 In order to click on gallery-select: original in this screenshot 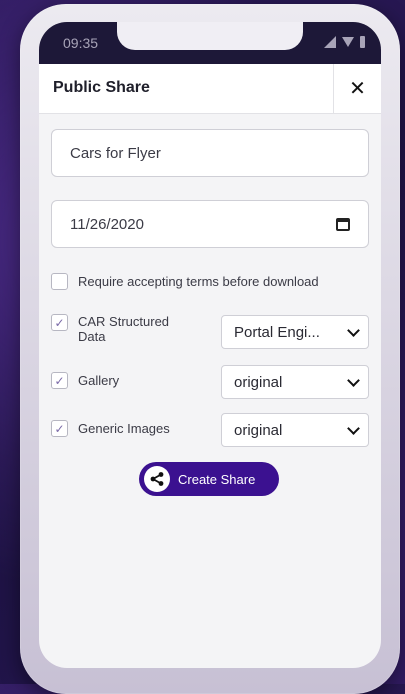, I will do `click(295, 382)`.